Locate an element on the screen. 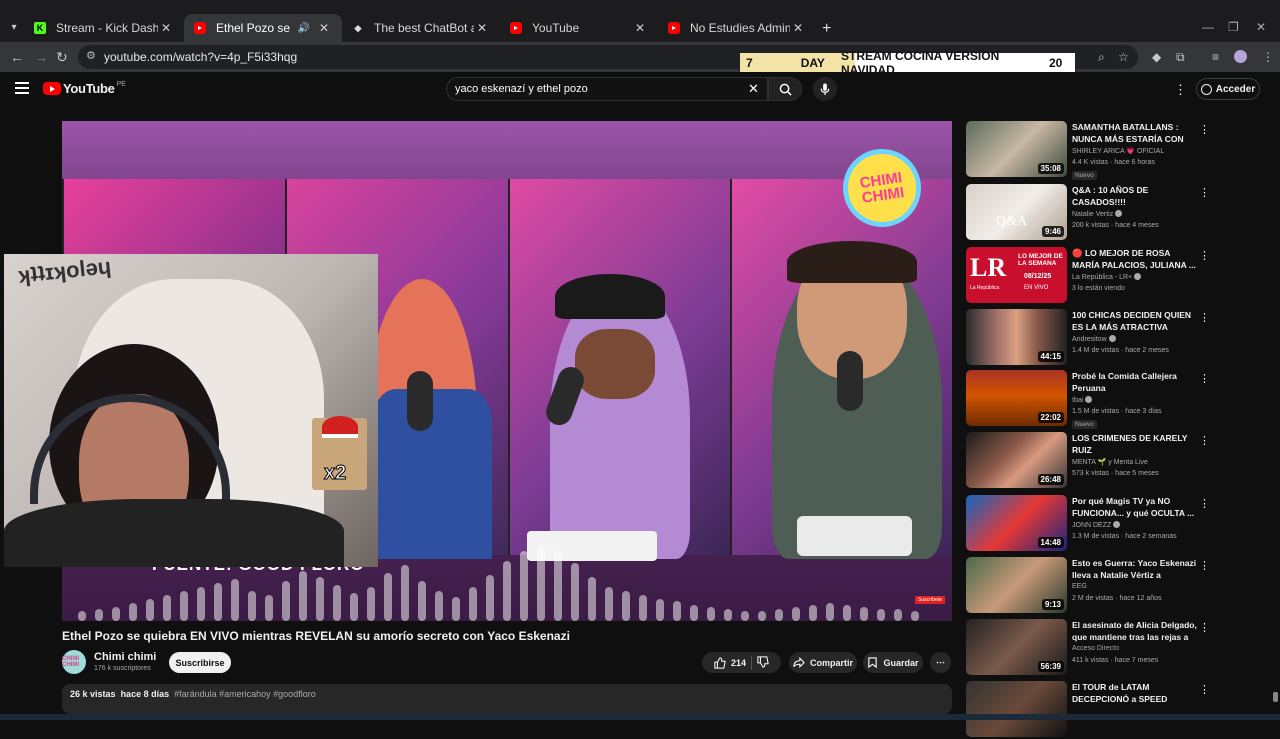 The width and height of the screenshot is (1280, 739). video-thumbnail is located at coordinates (1016, 709).